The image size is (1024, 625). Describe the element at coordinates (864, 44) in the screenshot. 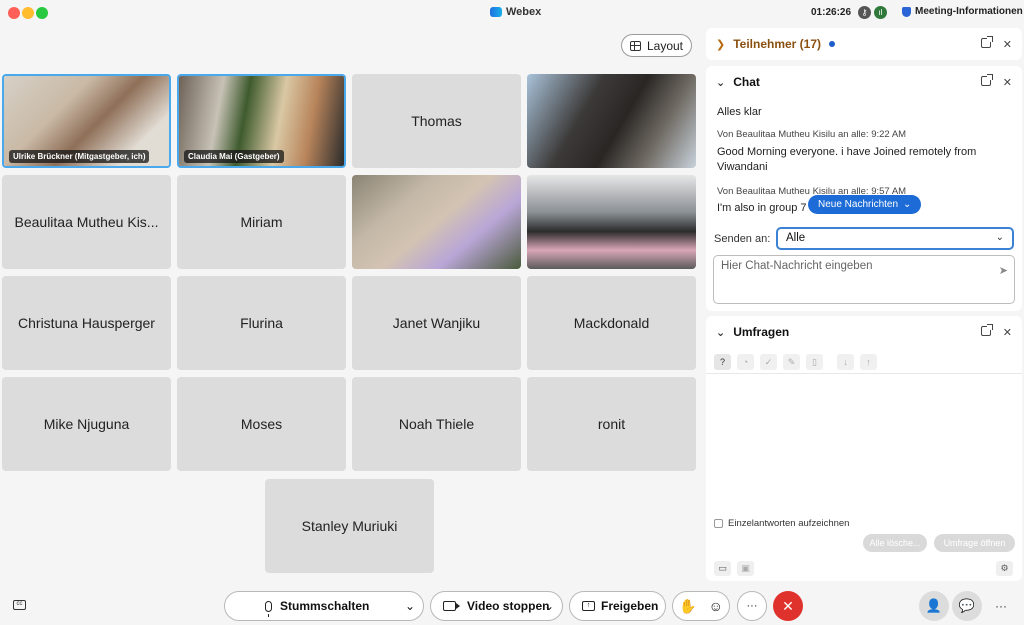

I see `participants-panel: ❯ Teilnehmer (17) ✕` at that location.